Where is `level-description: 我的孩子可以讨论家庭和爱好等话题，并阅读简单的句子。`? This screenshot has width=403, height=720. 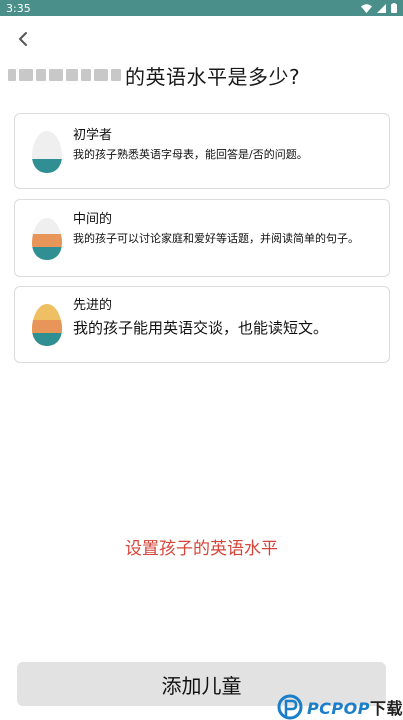 level-description: 我的孩子可以讨论家庭和爱好等话题，并阅读简单的句子。 is located at coordinates (216, 238).